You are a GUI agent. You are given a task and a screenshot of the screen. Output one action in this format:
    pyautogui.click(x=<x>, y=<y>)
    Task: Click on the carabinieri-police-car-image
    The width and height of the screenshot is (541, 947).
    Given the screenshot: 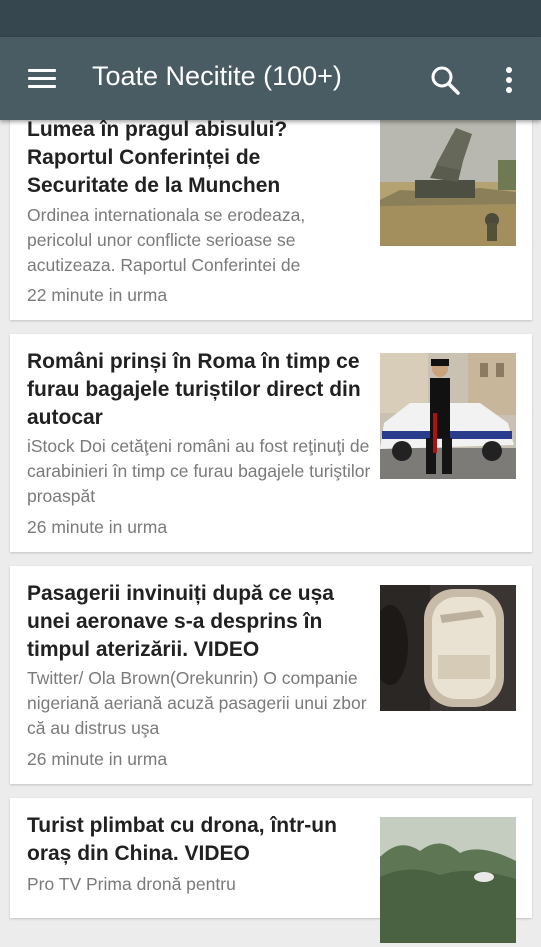 What is the action you would take?
    pyautogui.click(x=448, y=416)
    